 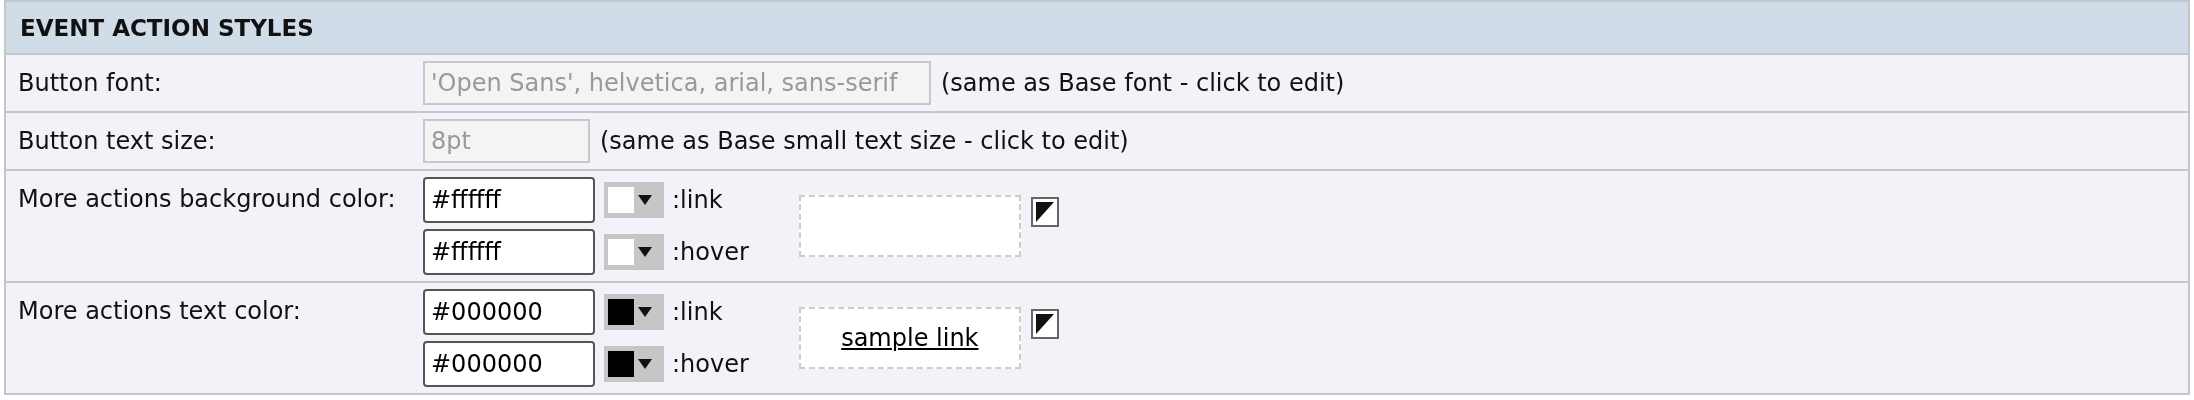 I want to click on field-label: More actions background color:, so click(x=207, y=198).